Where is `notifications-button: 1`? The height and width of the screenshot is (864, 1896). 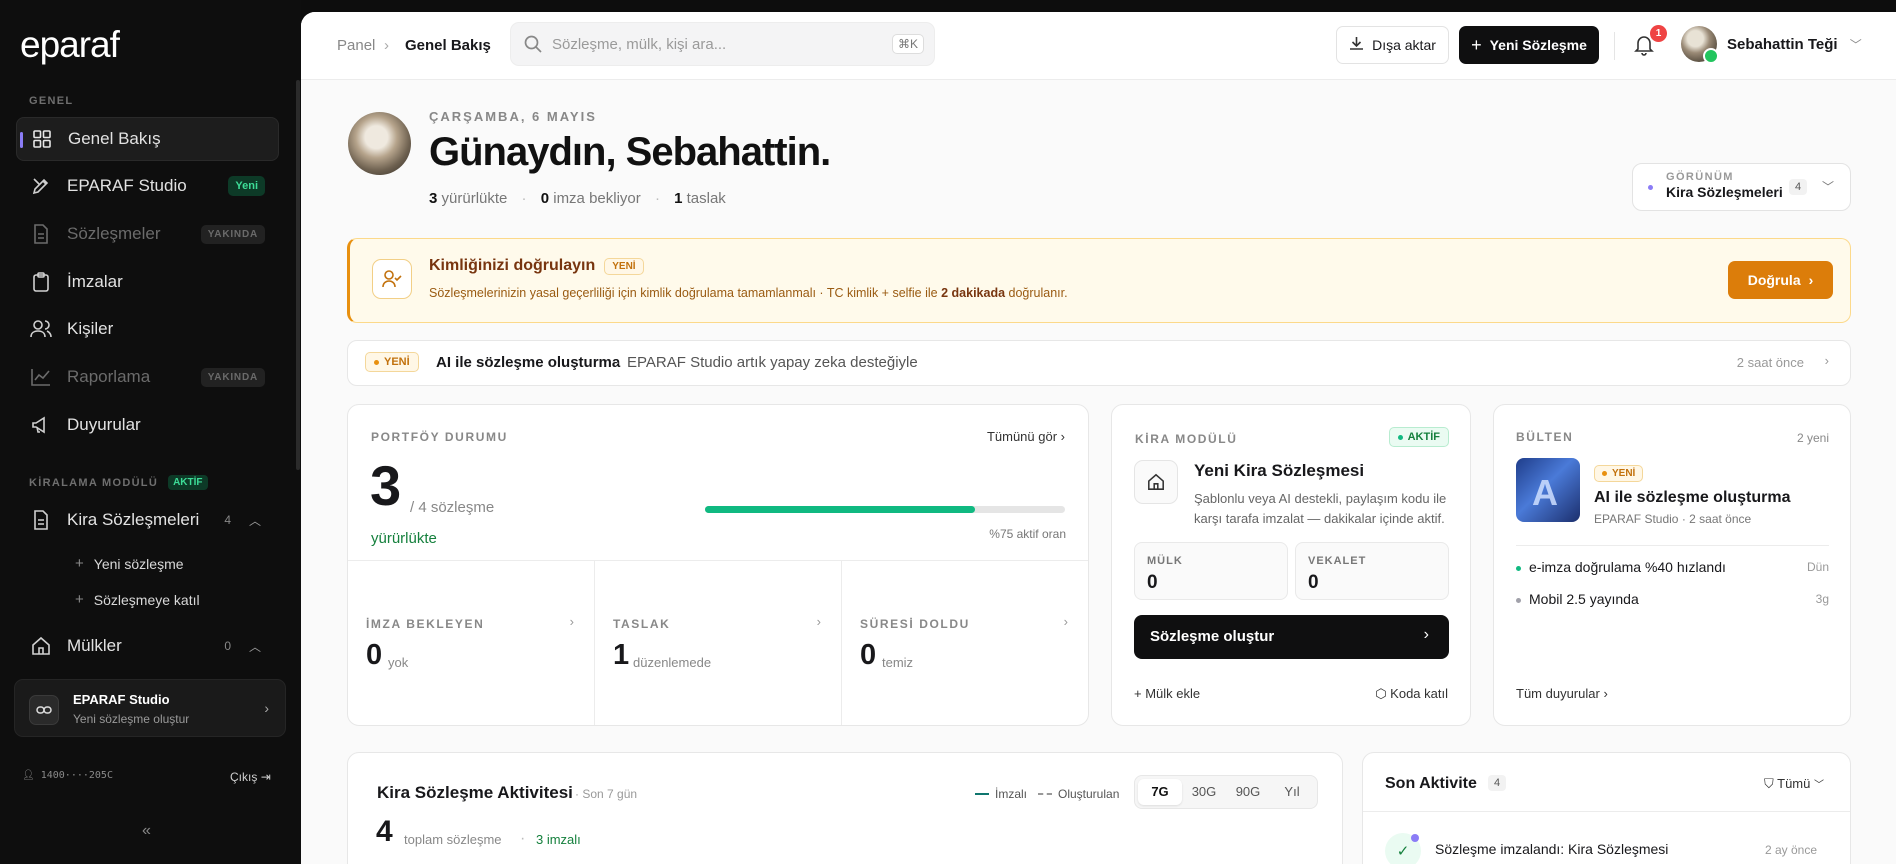
notifications-button: 1 is located at coordinates (1650, 43).